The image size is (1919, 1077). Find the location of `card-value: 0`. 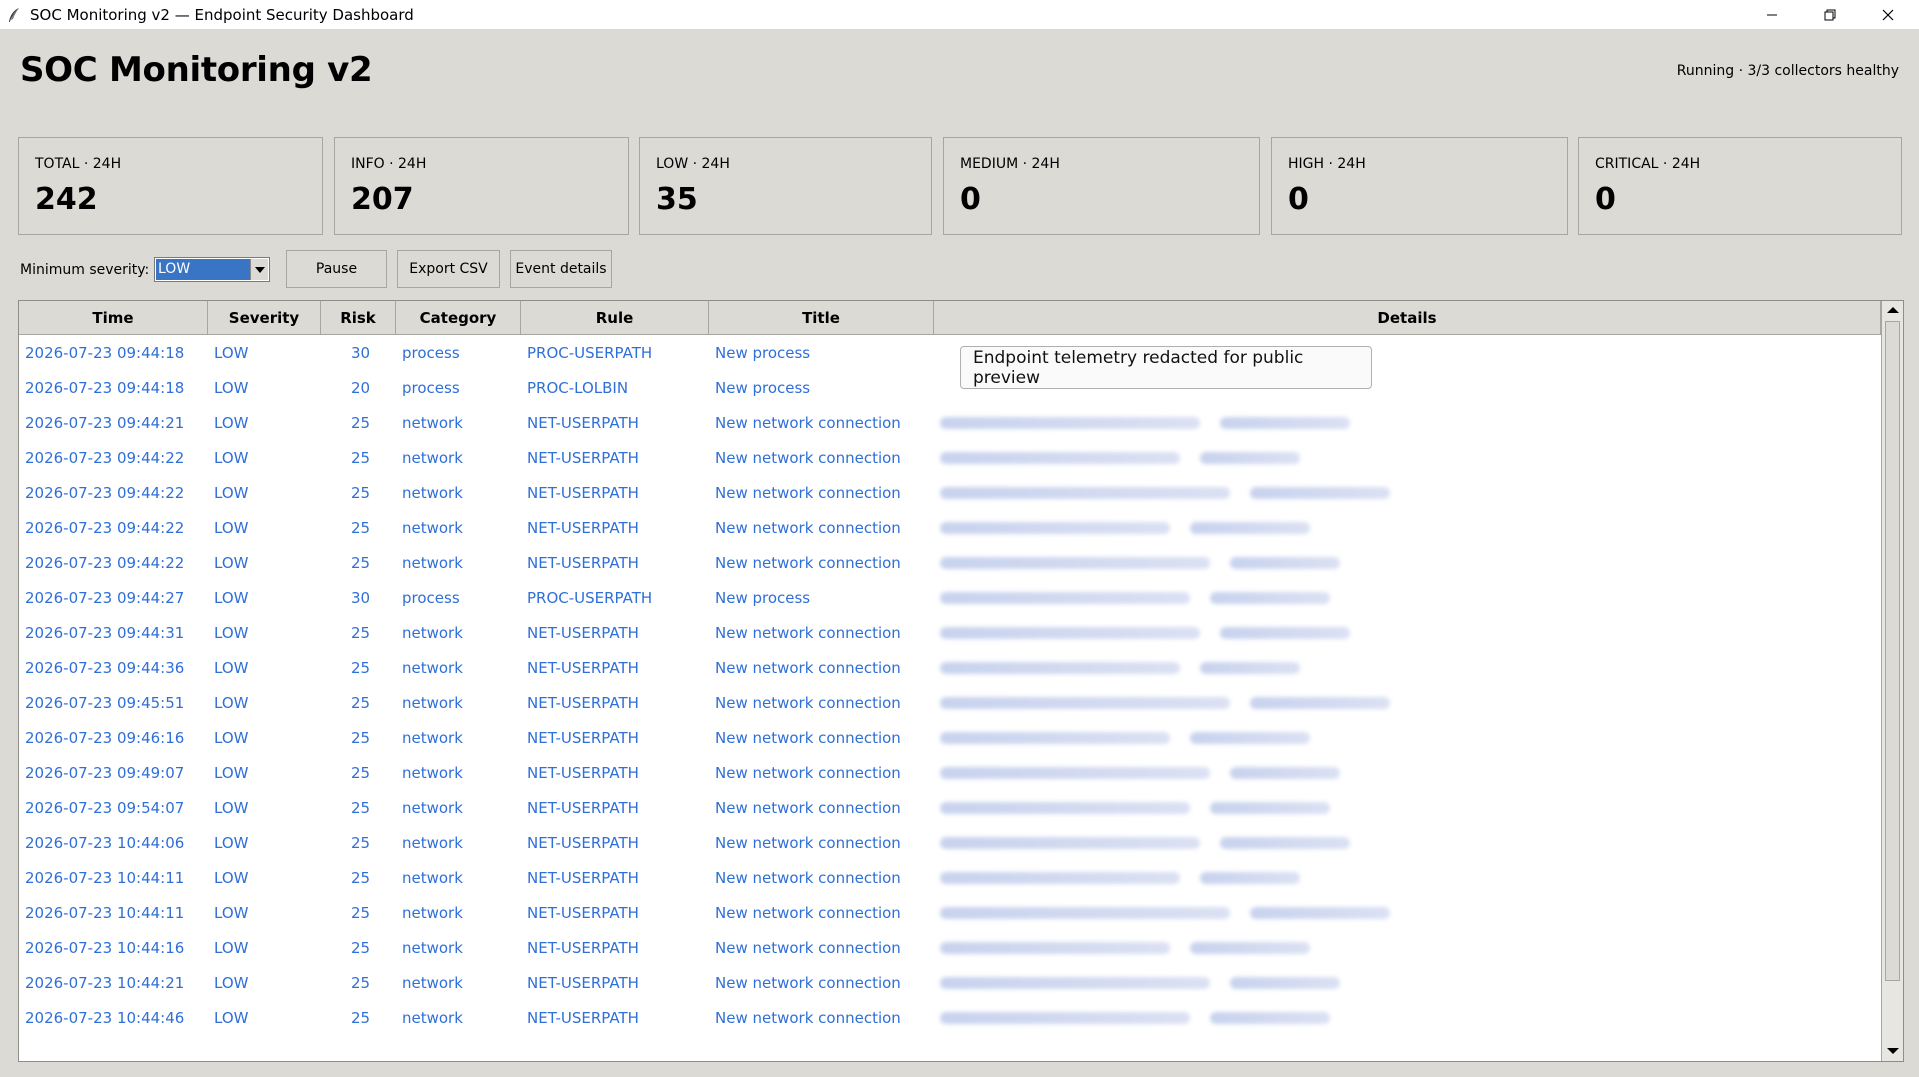

card-value: 0 is located at coordinates (970, 199).